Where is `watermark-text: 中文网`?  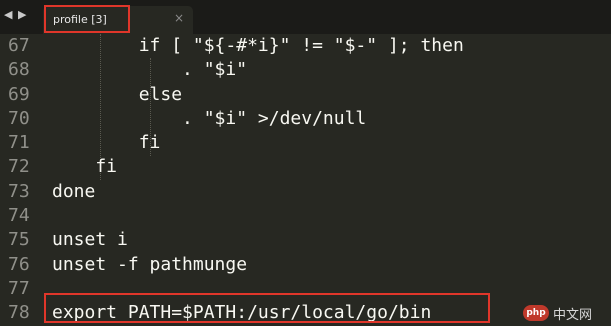 watermark-text: 中文网 is located at coordinates (573, 315).